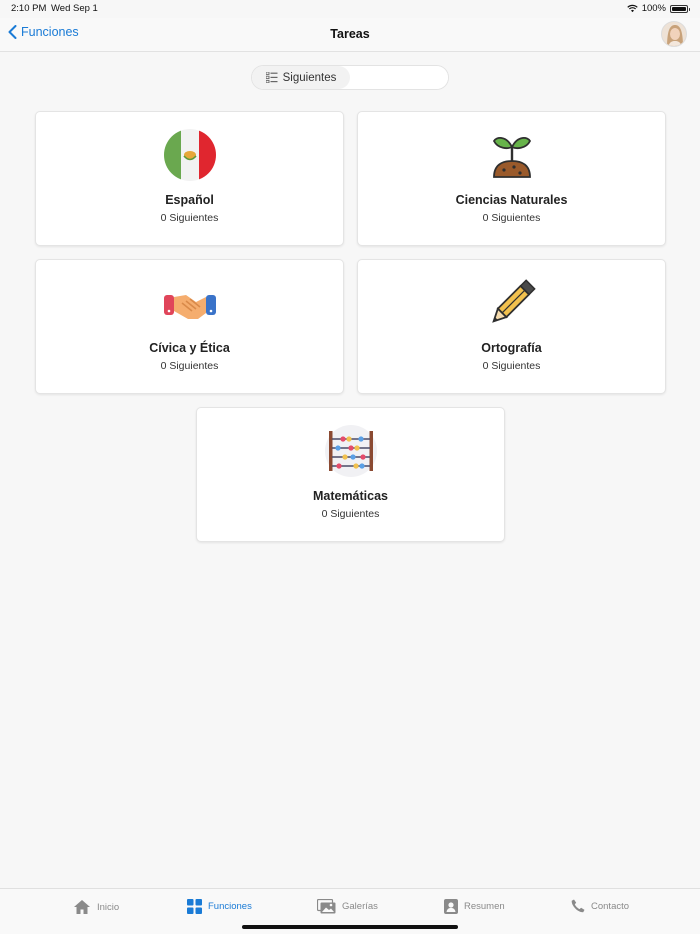  I want to click on tab-label: Galerías, so click(360, 906).